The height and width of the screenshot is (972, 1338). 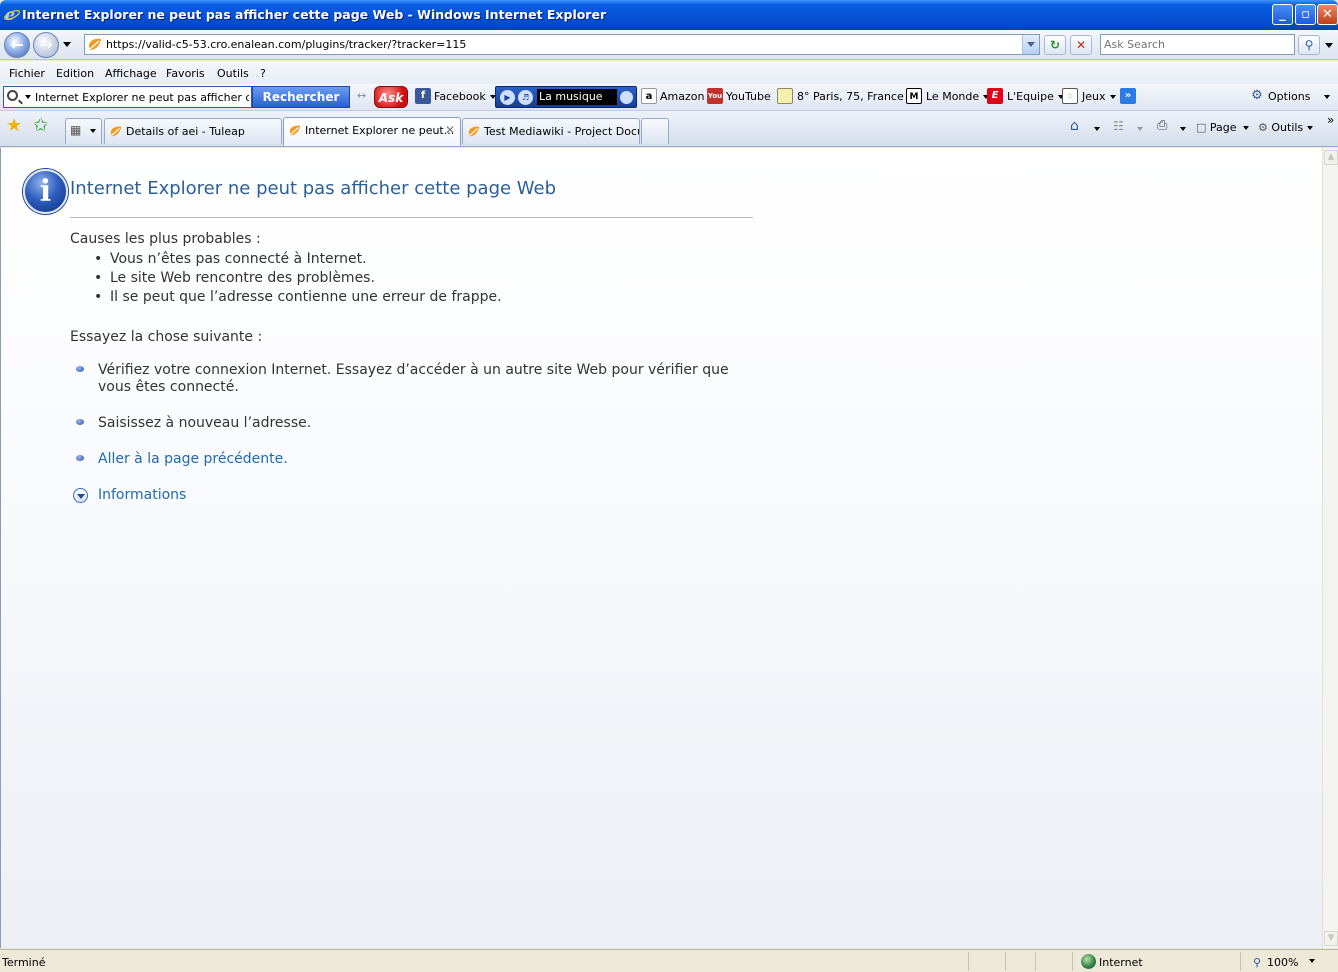 I want to click on cause-item: Le site Web rencontre des problèmes., so click(x=234, y=278).